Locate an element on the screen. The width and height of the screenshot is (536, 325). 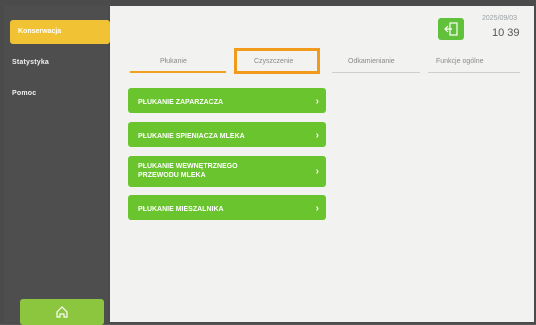
time-label: 10 39 is located at coordinates (506, 33).